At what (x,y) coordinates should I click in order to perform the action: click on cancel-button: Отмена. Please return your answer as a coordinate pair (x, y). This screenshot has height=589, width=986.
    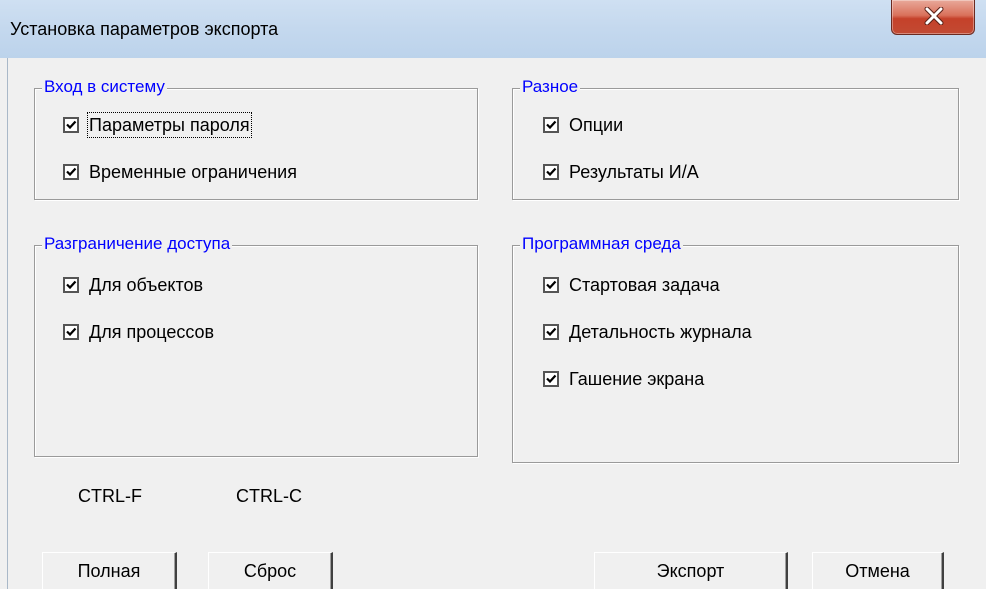
    Looking at the image, I should click on (878, 570).